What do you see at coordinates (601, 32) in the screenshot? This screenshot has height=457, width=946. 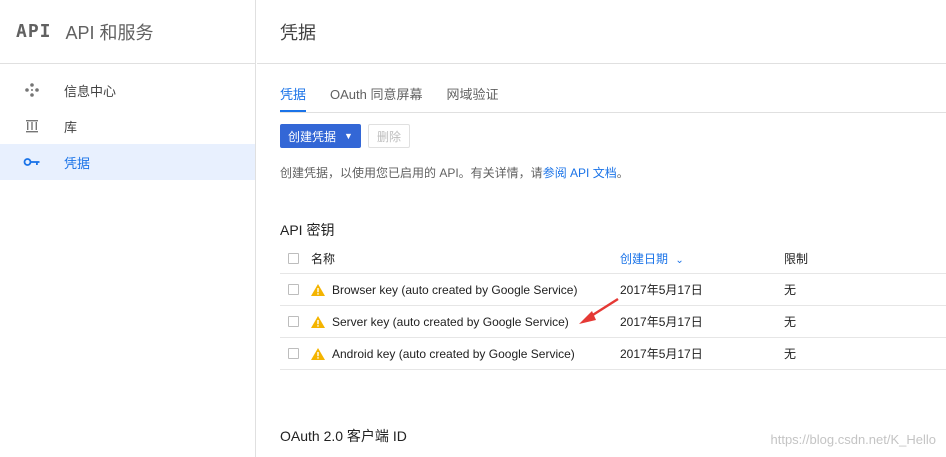 I see `page-title: 凭据` at bounding box center [601, 32].